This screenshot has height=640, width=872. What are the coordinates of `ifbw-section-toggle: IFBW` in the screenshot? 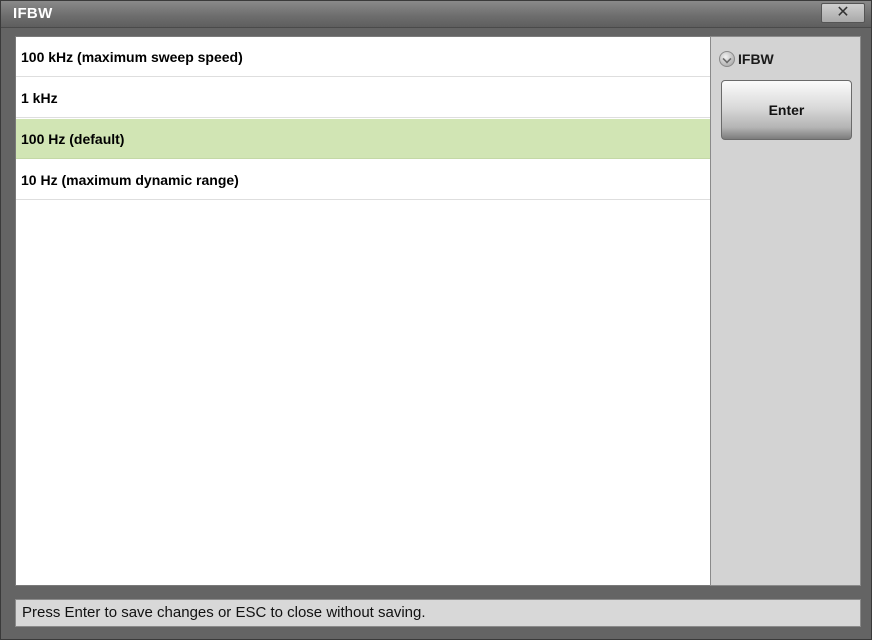 It's located at (746, 59).